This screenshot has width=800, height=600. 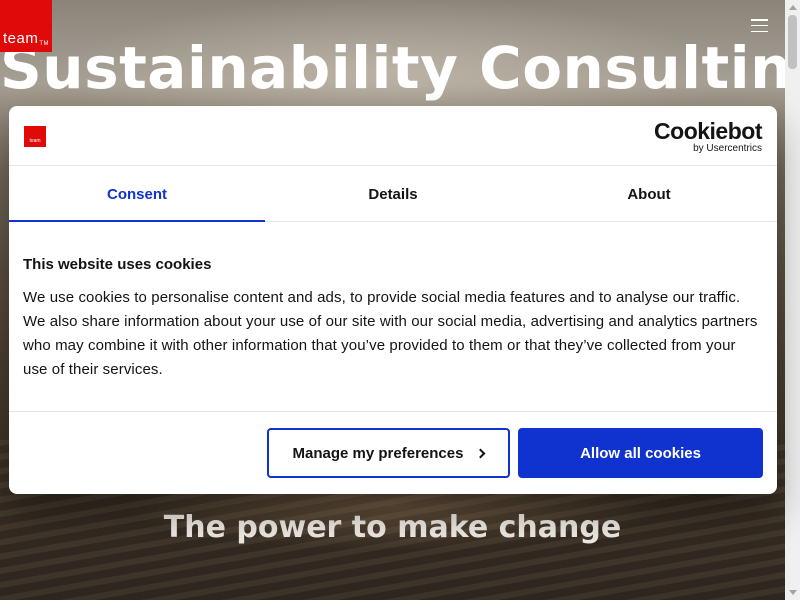 I want to click on manage-preferences-button: Manage my preferences, so click(x=388, y=453).